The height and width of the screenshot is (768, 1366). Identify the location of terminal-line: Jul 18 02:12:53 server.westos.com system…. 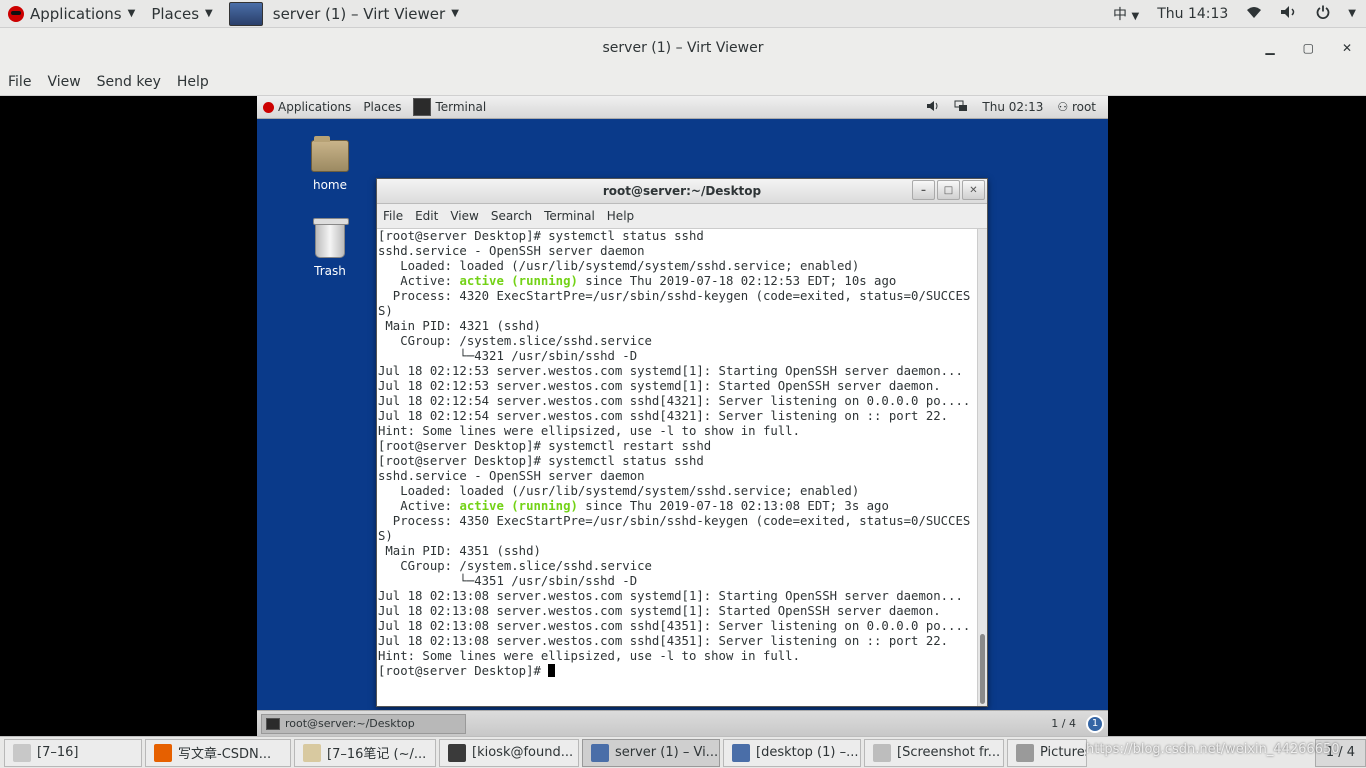
(659, 386).